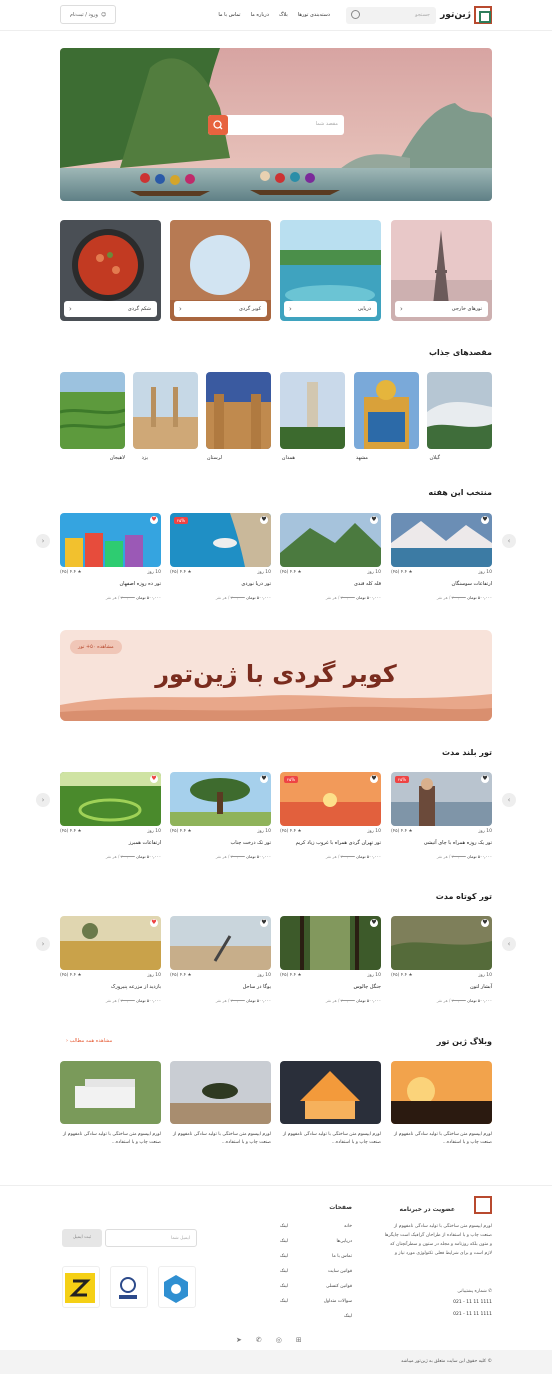 This screenshot has width=552, height=1374. I want to click on destination-label: لاهیجان, so click(117, 458).